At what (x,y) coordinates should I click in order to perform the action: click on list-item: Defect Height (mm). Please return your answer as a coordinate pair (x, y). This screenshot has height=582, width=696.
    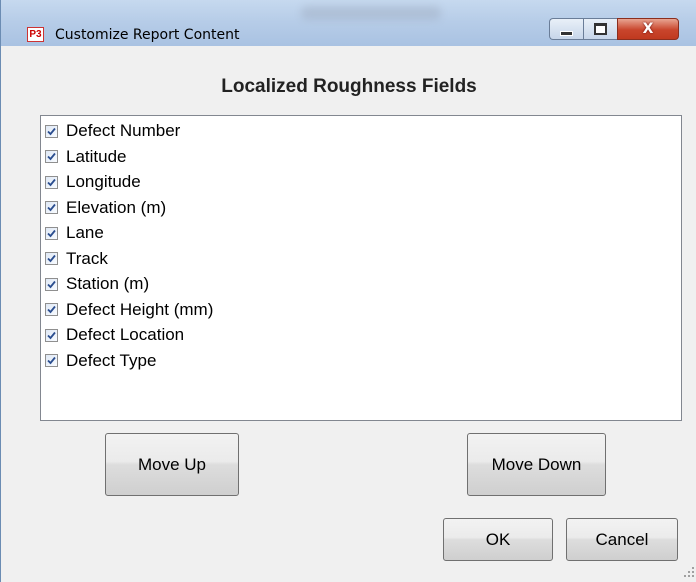
    Looking at the image, I should click on (129, 310).